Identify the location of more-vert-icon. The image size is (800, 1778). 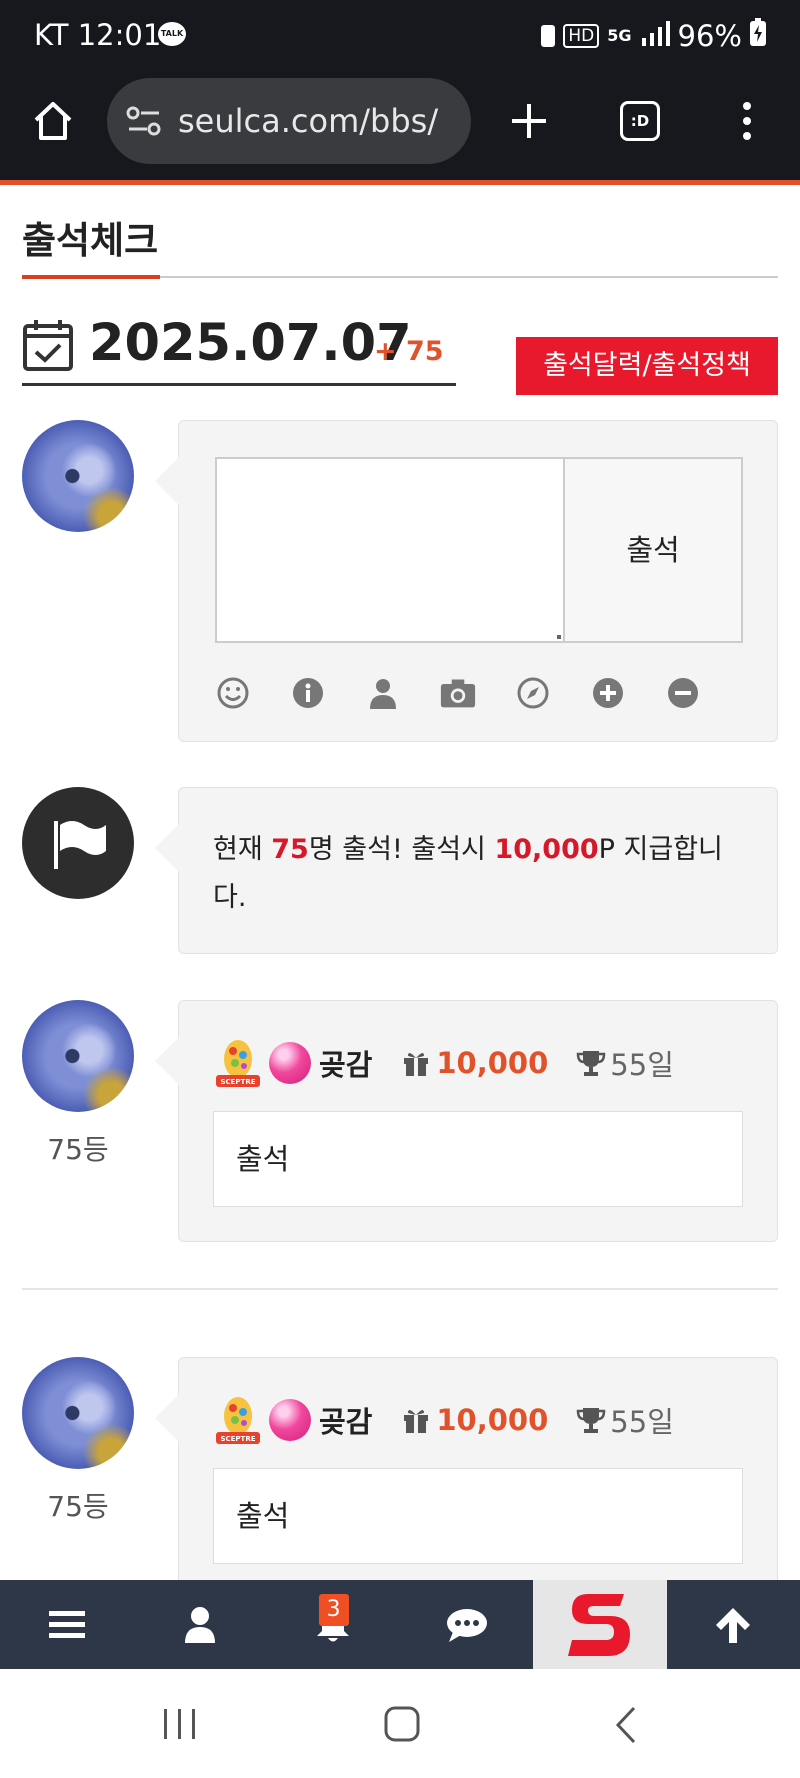
(747, 121).